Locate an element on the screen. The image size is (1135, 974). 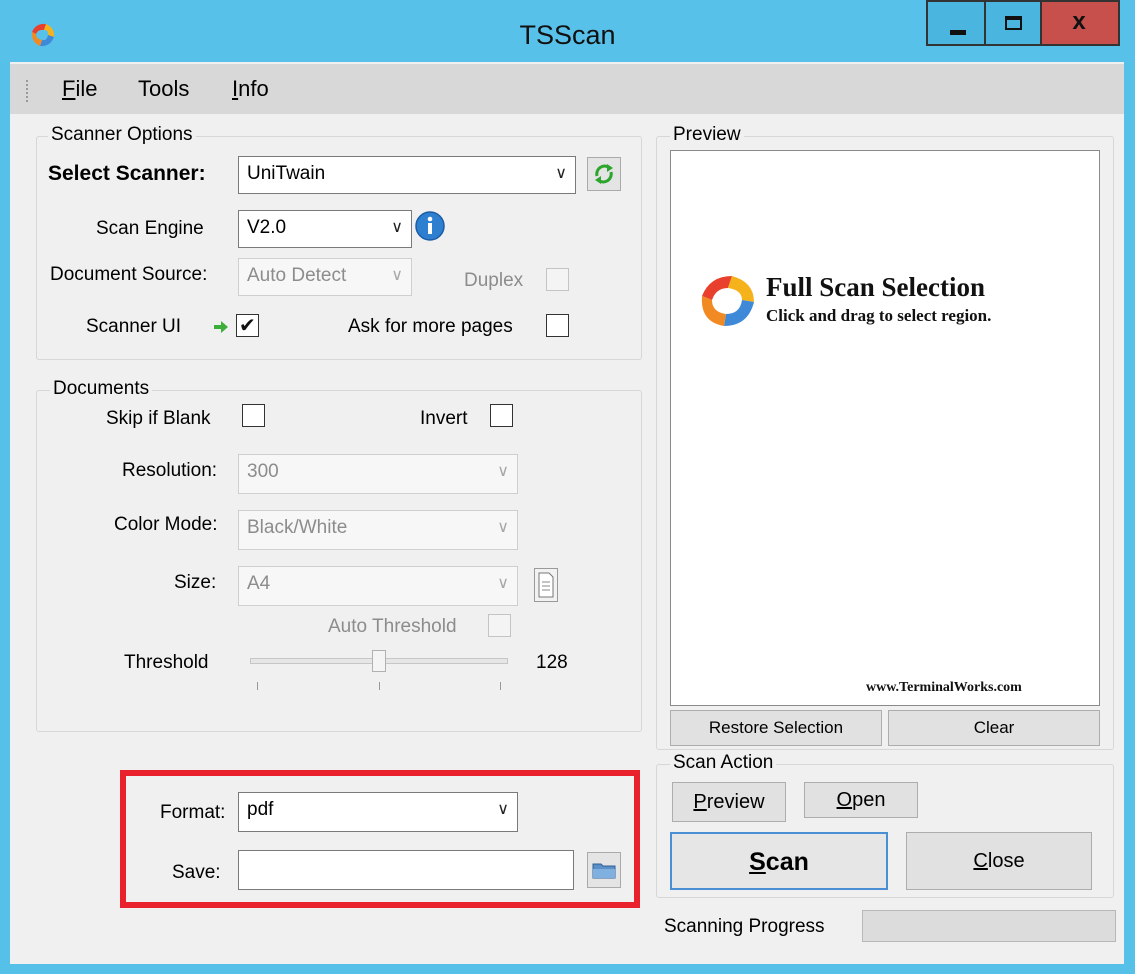
color-mode-label: Color Mode: is located at coordinates (166, 524).